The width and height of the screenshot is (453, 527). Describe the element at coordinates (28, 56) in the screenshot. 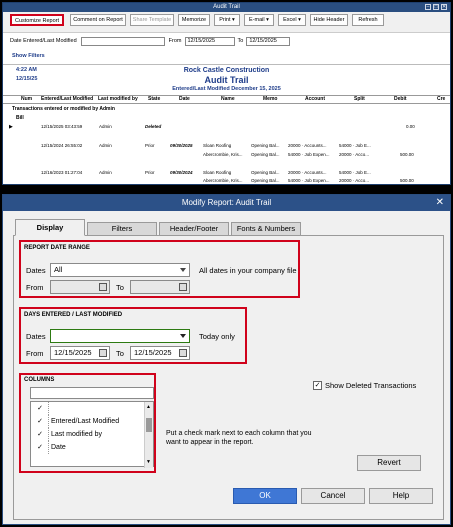

I see `show-filters-link: Show Filters` at that location.